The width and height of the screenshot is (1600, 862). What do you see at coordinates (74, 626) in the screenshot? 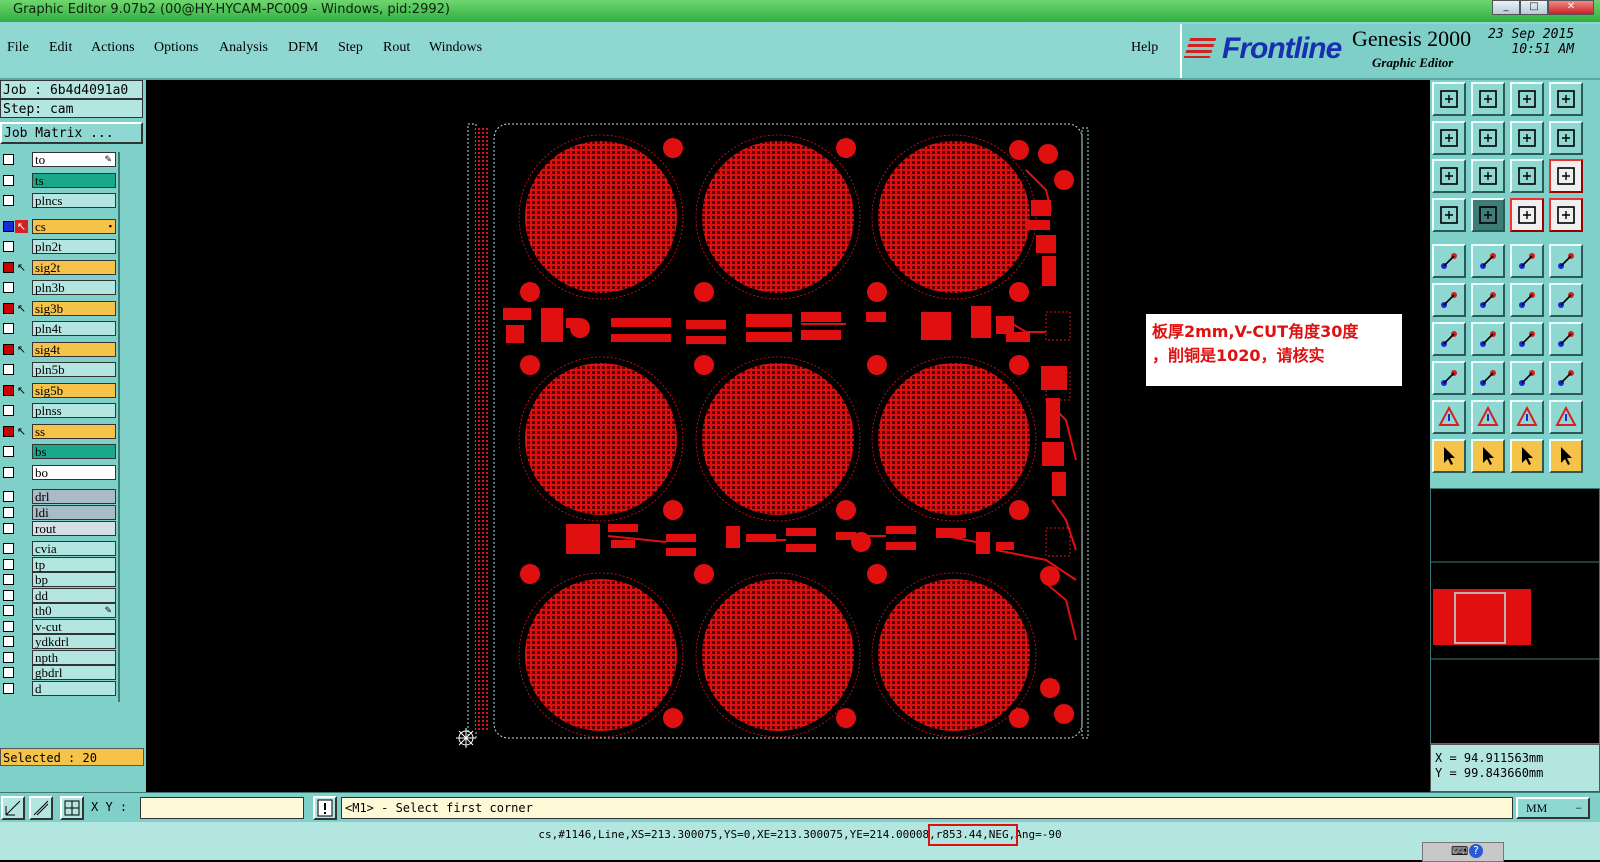
I see `layer-name: v-cut` at bounding box center [74, 626].